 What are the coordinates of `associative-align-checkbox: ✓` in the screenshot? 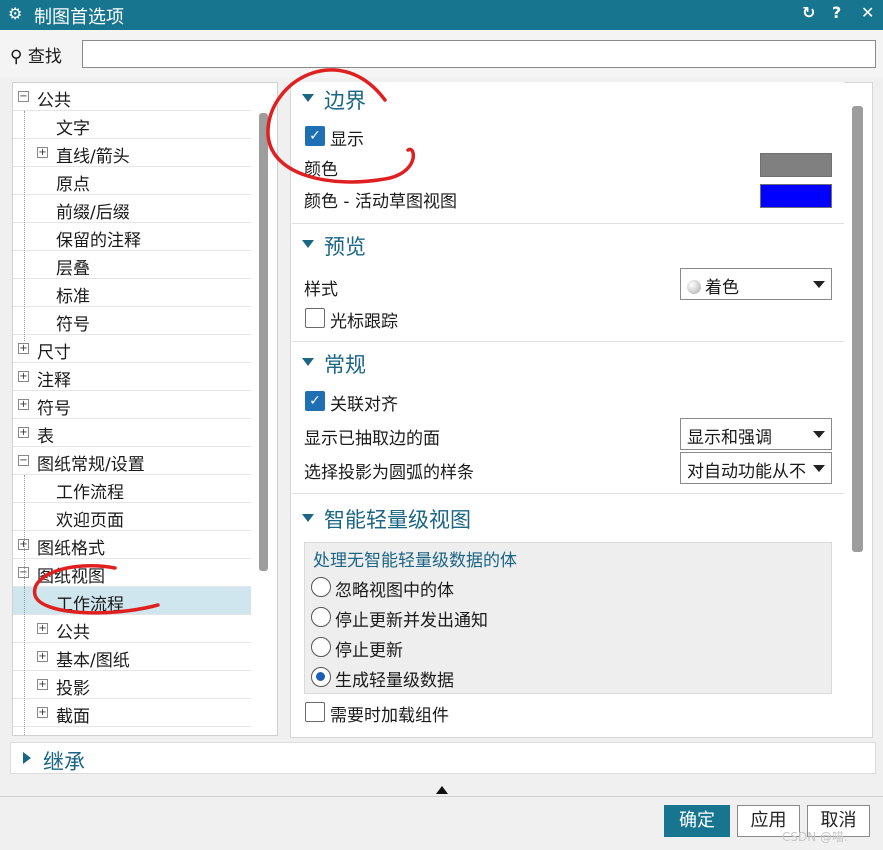 It's located at (315, 401).